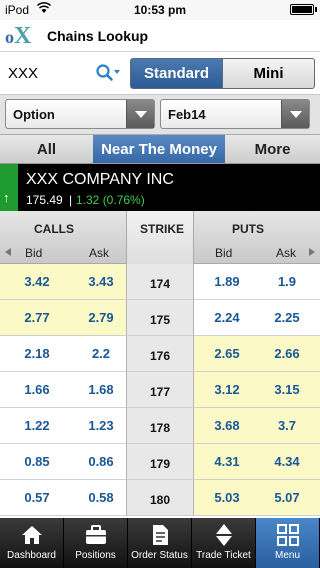 The width and height of the screenshot is (320, 568). Describe the element at coordinates (227, 317) in the screenshot. I see `put-bid: 2.24` at that location.